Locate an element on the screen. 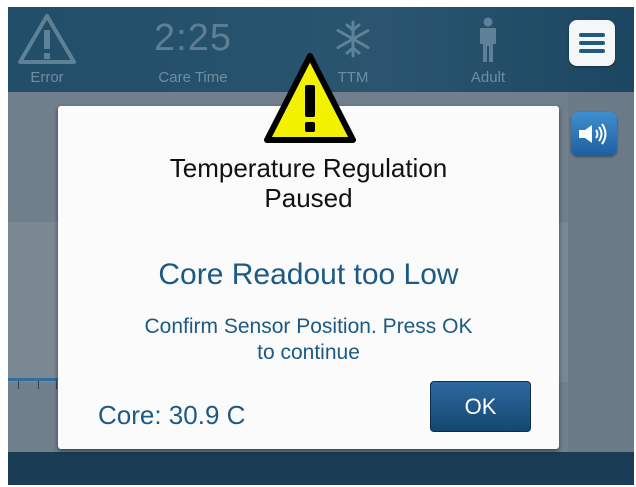  core-temperature-reading: Core: 30.9 C is located at coordinates (172, 415).